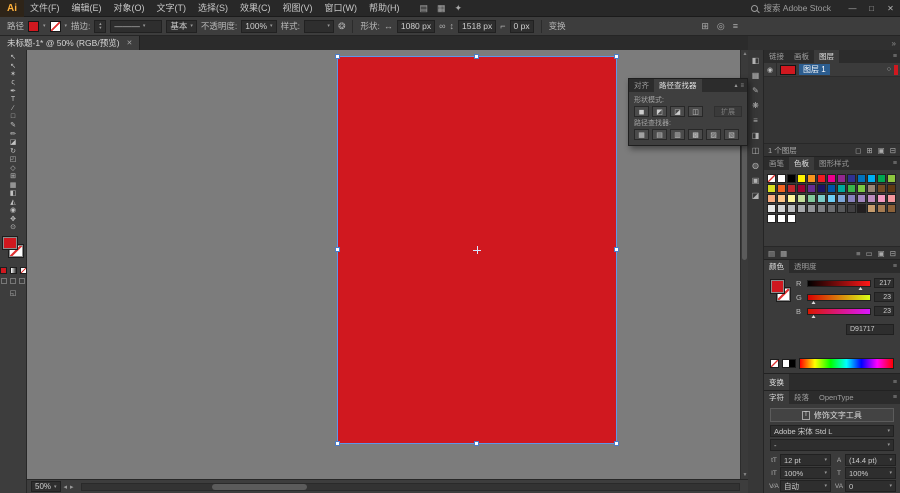 The width and height of the screenshot is (900, 493). Describe the element at coordinates (342, 26) in the screenshot. I see `recolor-artwork-icon: ❂` at that location.